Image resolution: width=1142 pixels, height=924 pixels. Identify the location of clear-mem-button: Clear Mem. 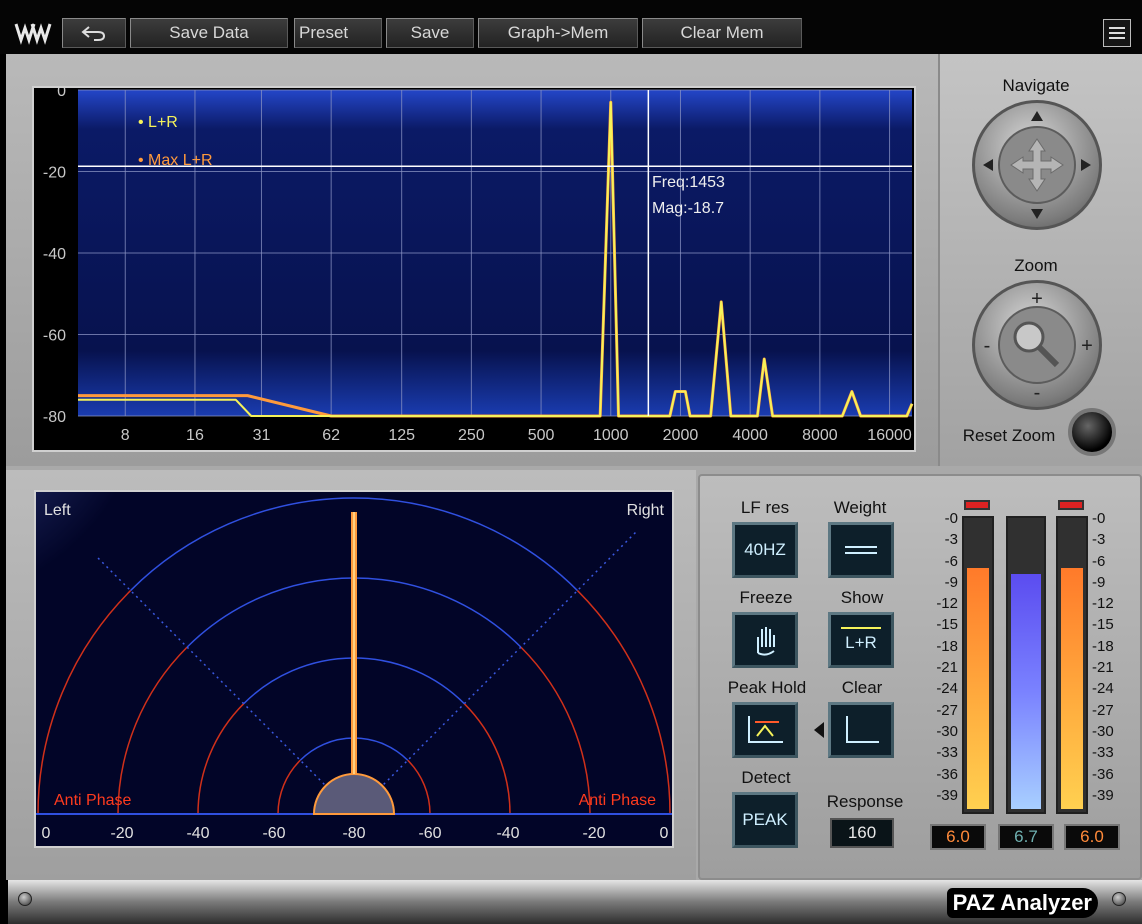
(722, 33).